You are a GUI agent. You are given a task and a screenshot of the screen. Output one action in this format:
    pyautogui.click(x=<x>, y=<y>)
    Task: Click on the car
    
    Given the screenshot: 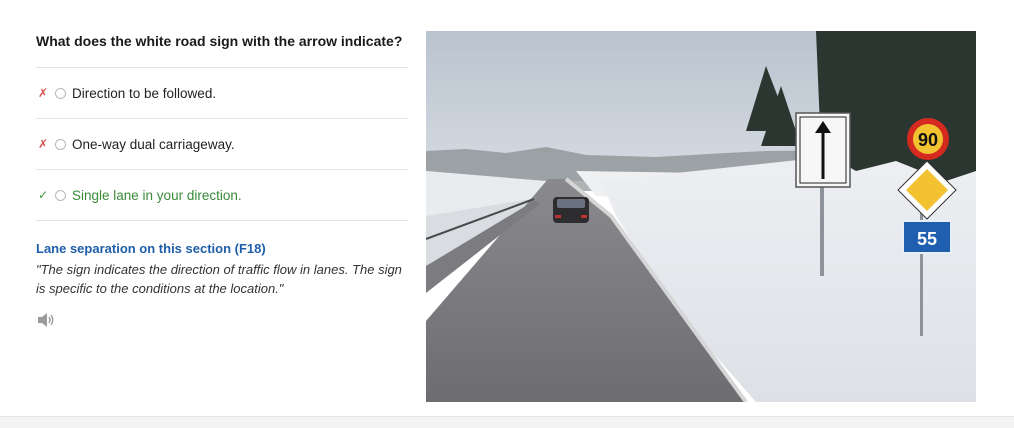 What is the action you would take?
    pyautogui.click(x=571, y=210)
    